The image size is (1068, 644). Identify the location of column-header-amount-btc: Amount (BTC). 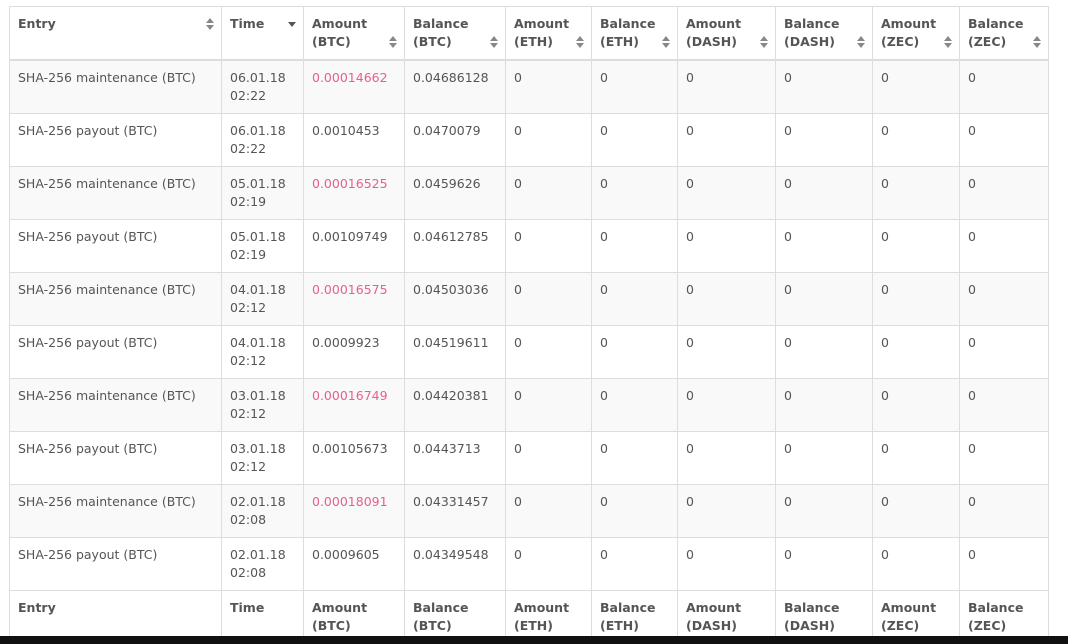
(354, 33).